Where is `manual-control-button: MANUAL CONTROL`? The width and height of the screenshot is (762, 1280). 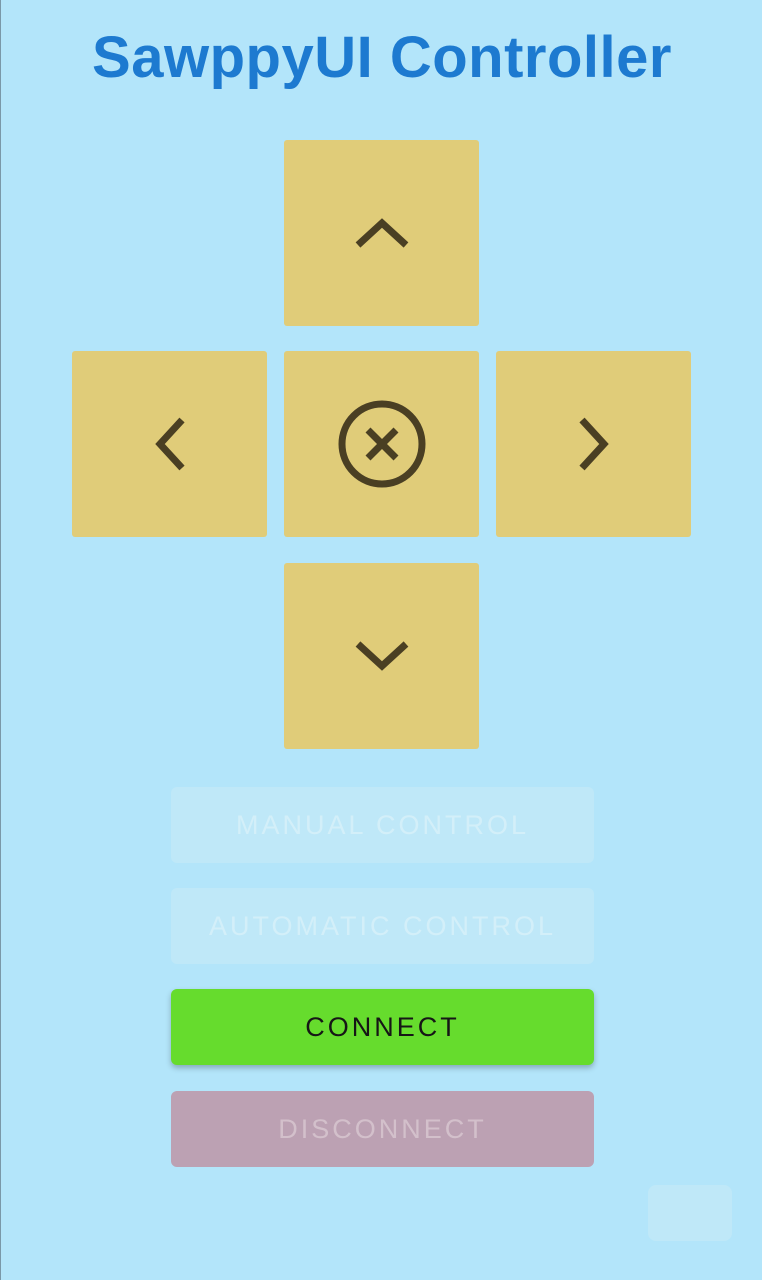 manual-control-button: MANUAL CONTROL is located at coordinates (382, 825).